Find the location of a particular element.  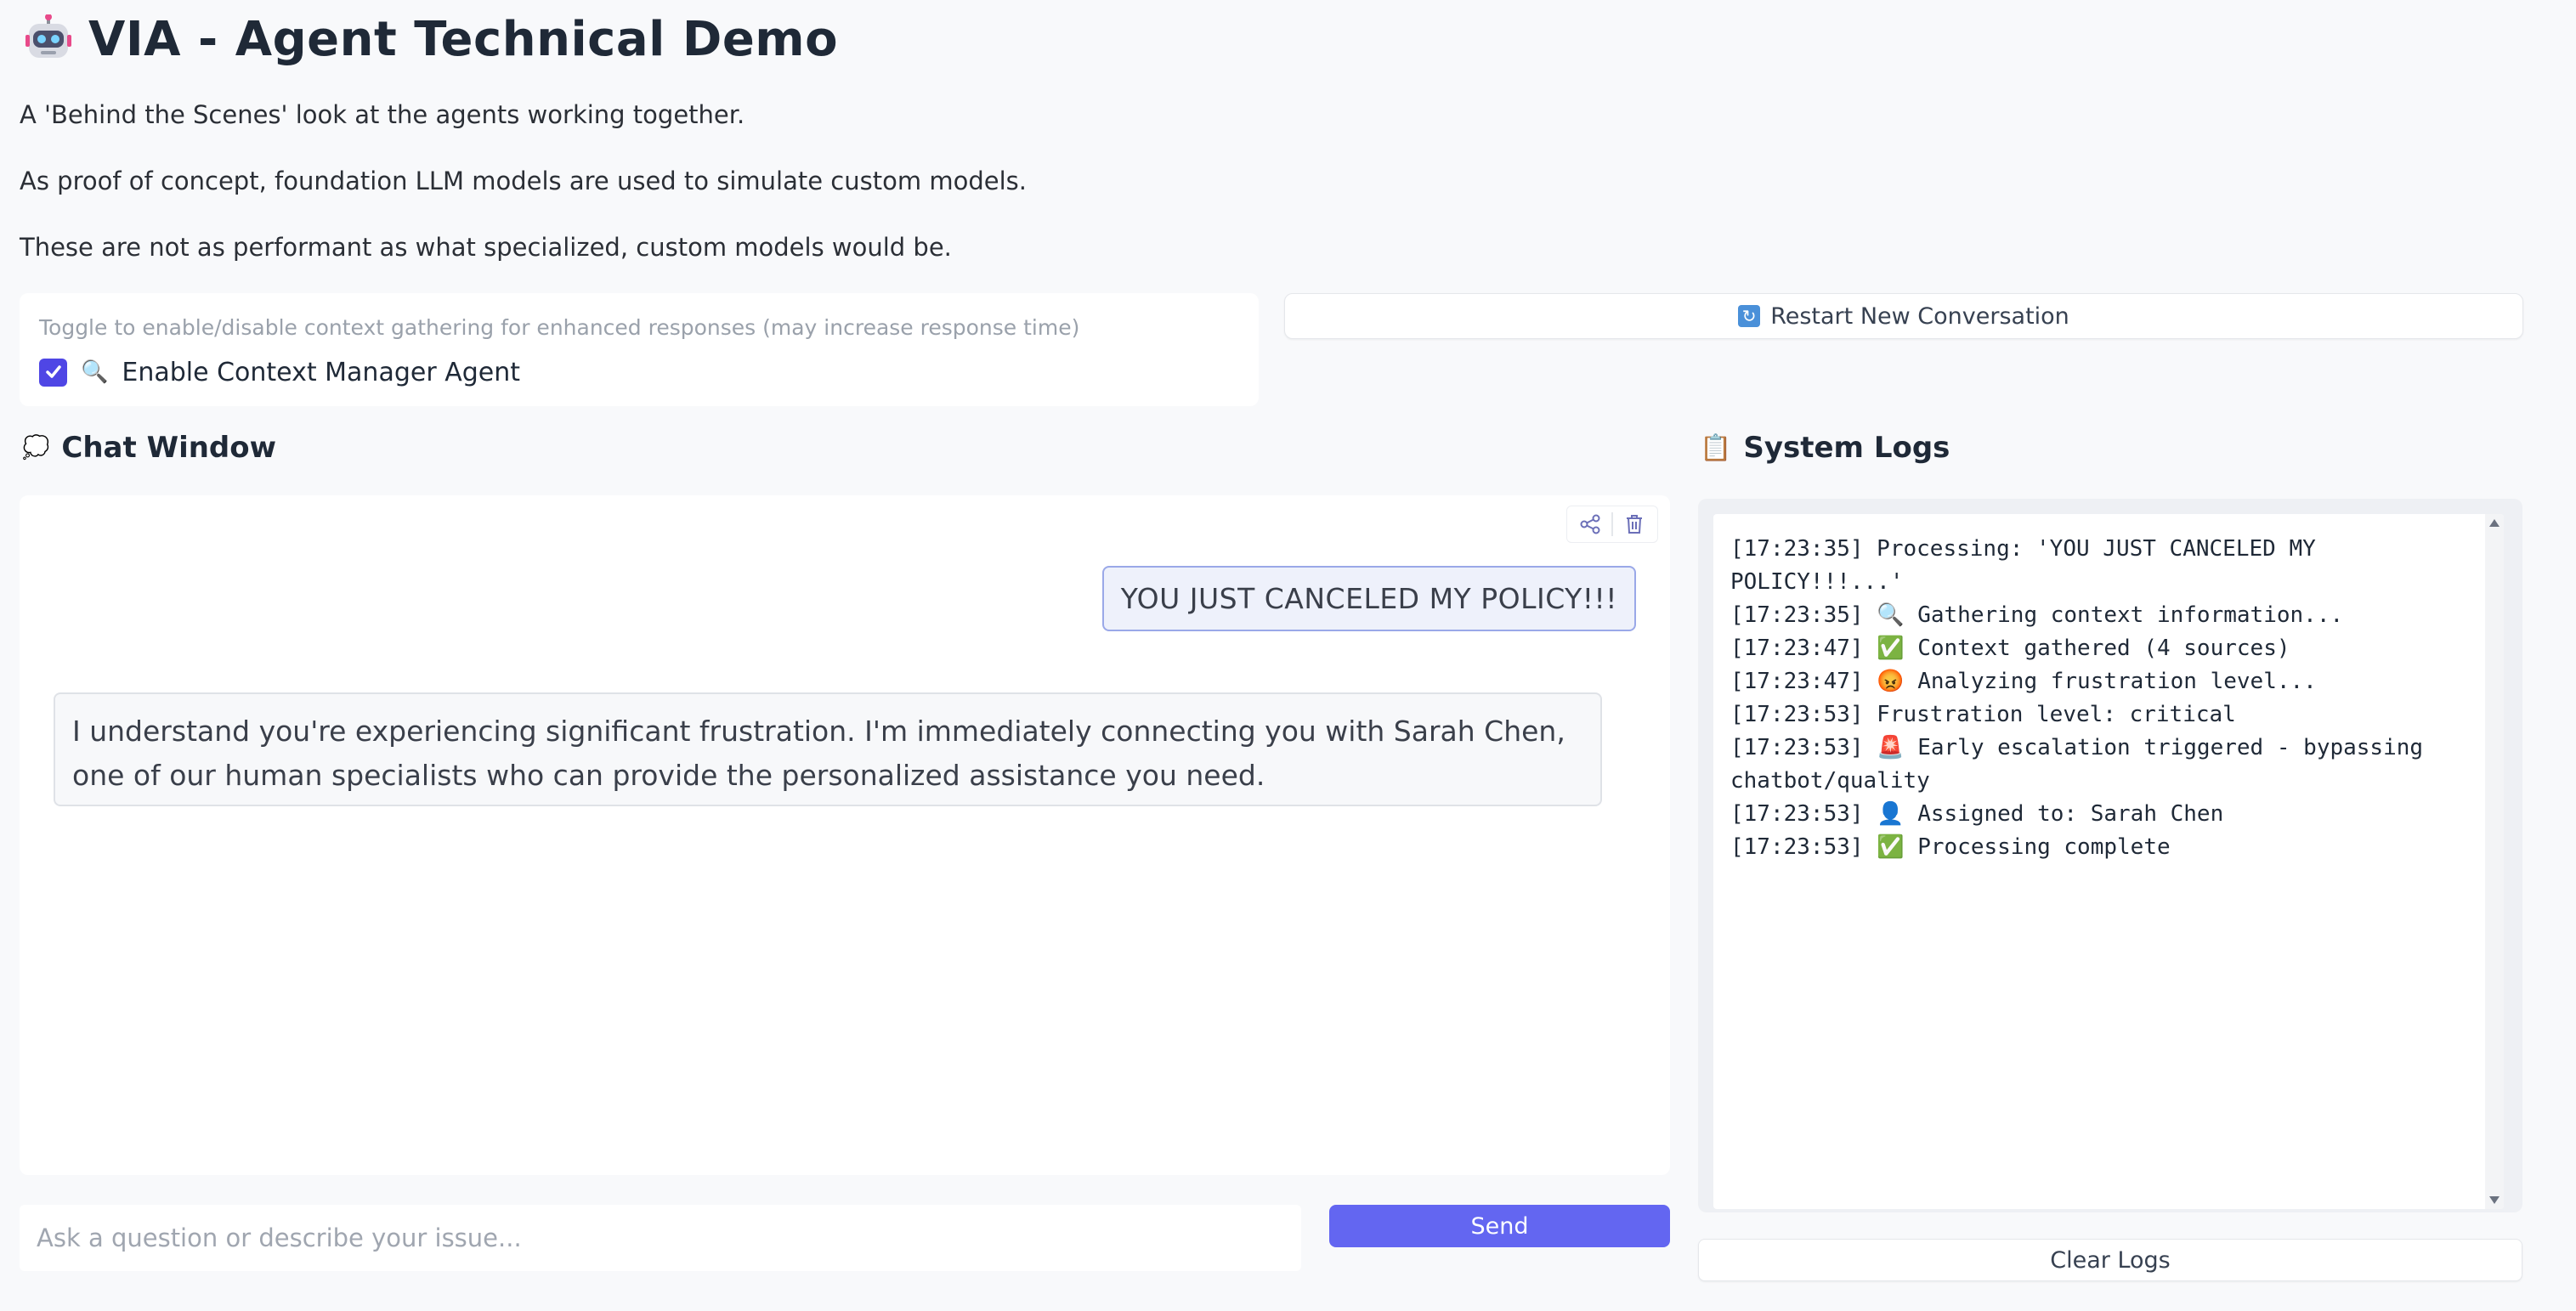

restart-conversation-button: ↻ Restart New Conversation is located at coordinates (1903, 316).